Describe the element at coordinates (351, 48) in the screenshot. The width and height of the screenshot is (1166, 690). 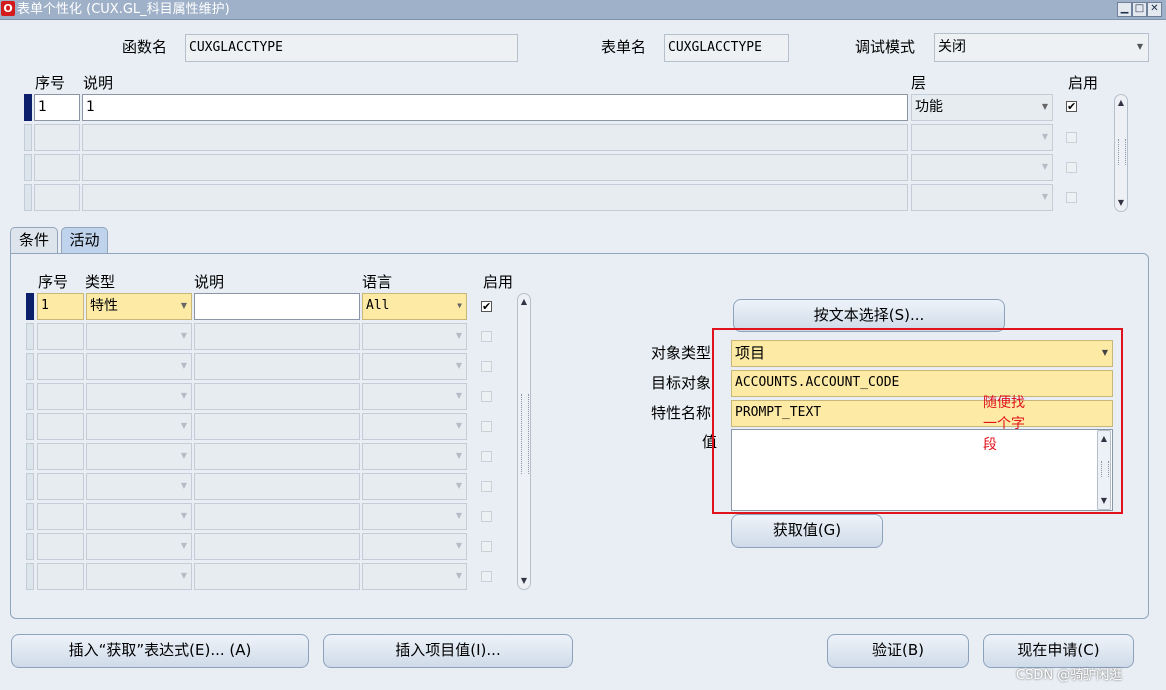
I see `function-name-field: CUXGLACCTYPE` at that location.